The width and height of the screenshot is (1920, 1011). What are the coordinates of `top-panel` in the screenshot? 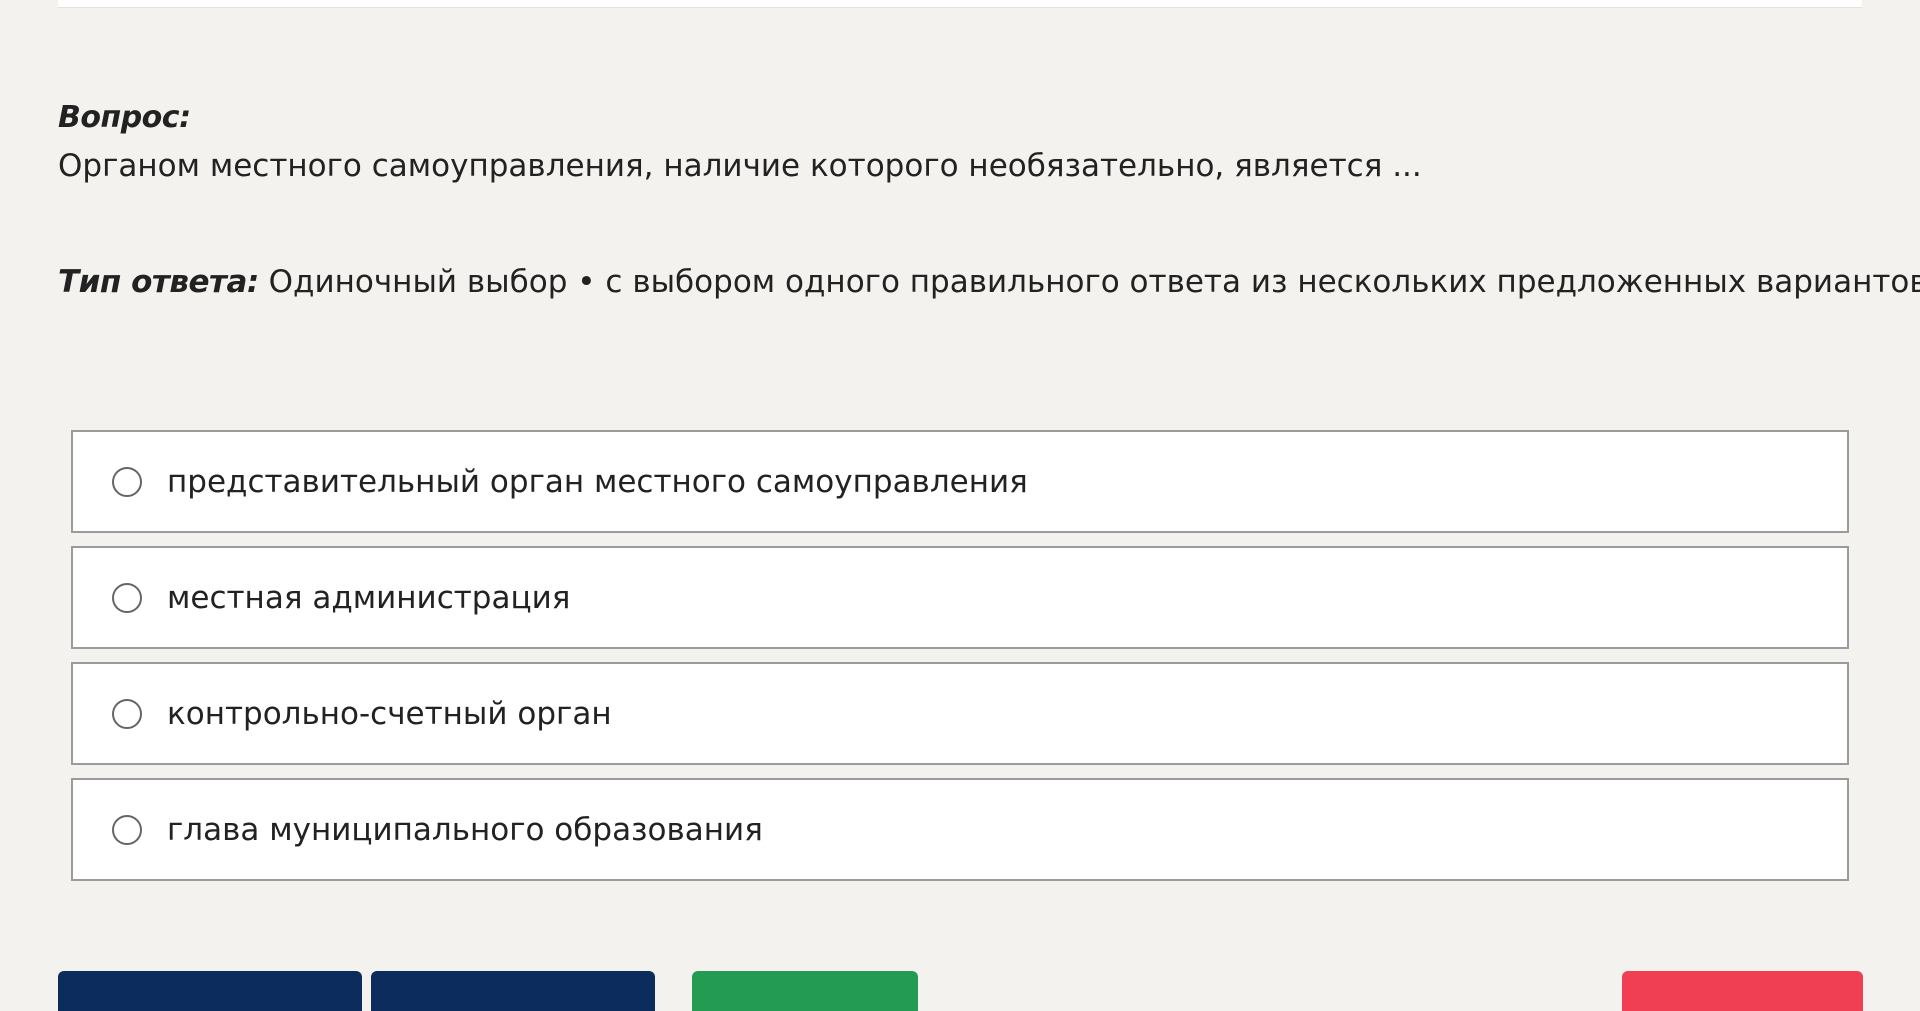 It's located at (960, 4).